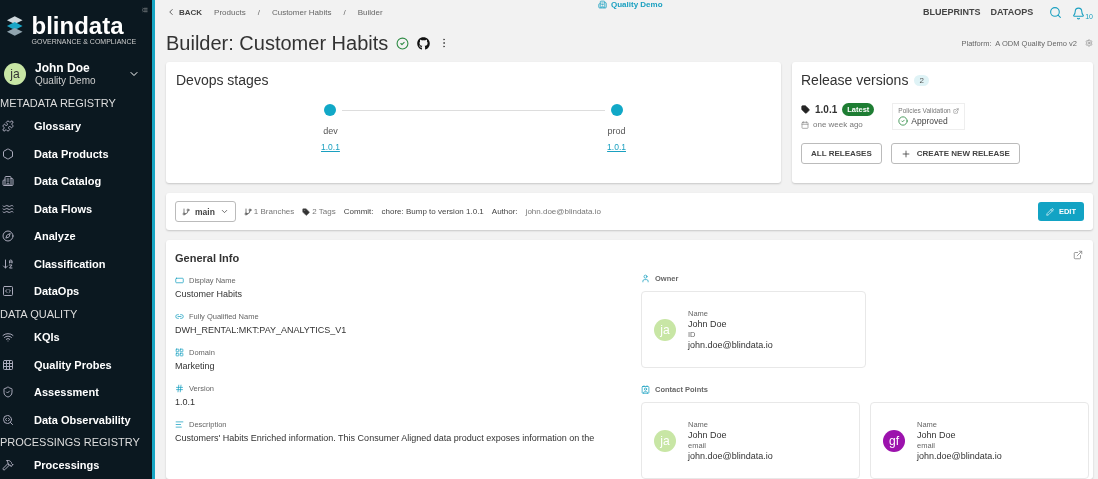  What do you see at coordinates (208, 258) in the screenshot?
I see `section-title: General Info` at bounding box center [208, 258].